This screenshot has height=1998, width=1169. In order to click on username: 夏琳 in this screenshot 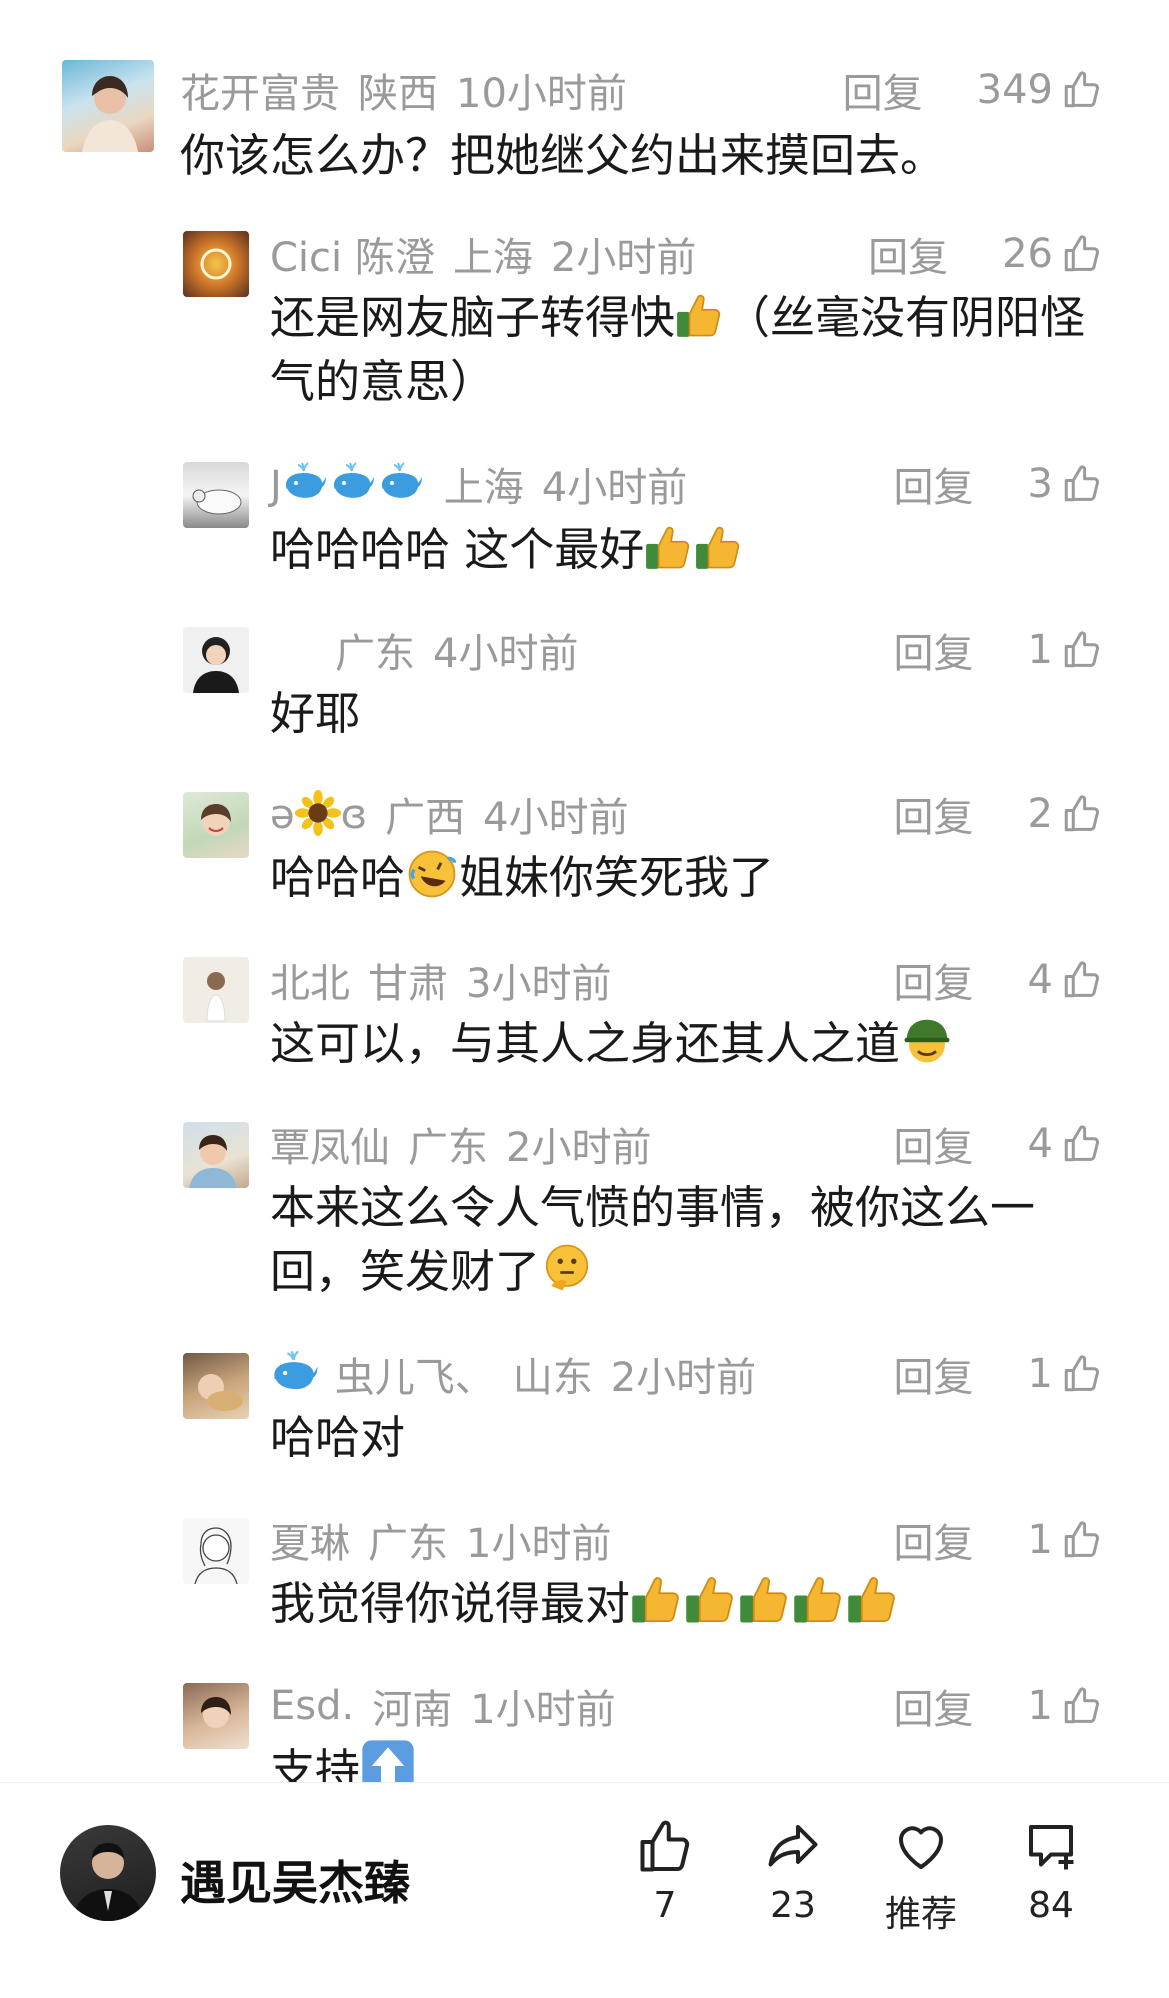, I will do `click(310, 1540)`.